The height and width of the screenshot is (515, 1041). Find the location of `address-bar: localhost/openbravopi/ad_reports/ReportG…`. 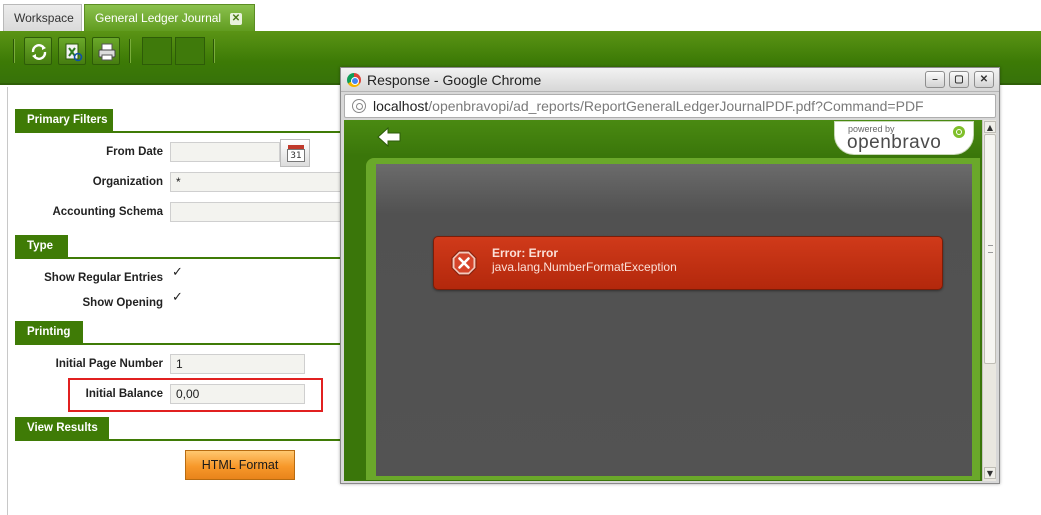

address-bar: localhost/openbravopi/ad_reports/ReportG… is located at coordinates (670, 106).